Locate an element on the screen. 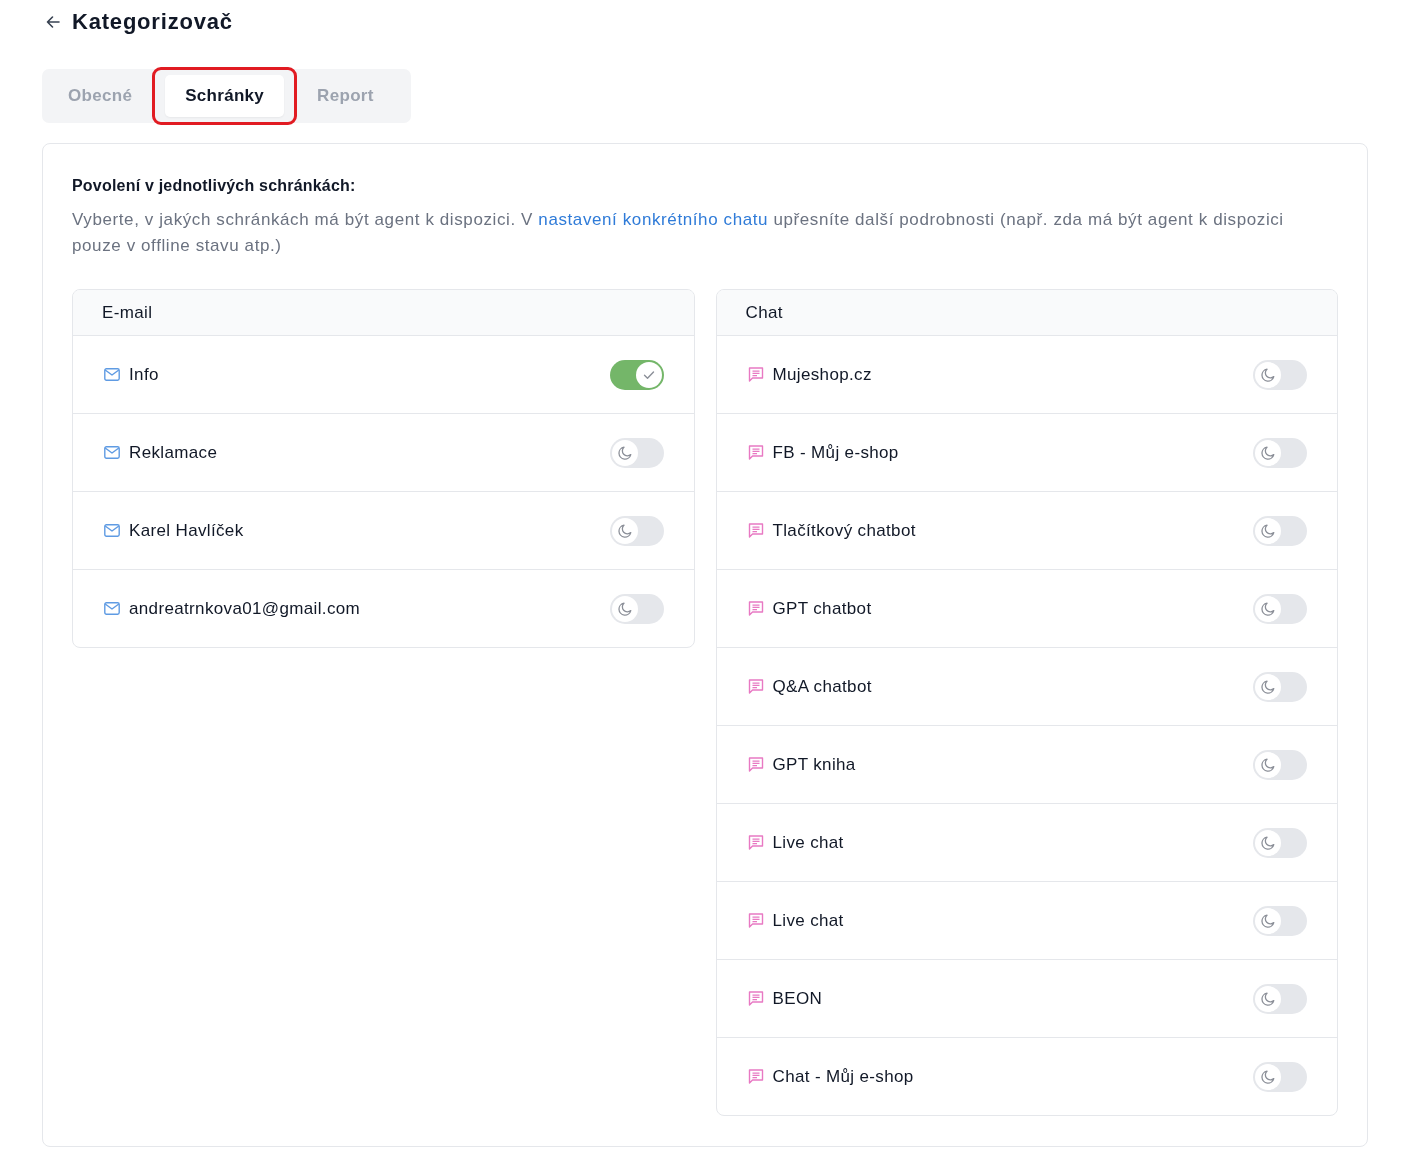  chat-settings-link: nastavení konkrétního chatu is located at coordinates (653, 219).